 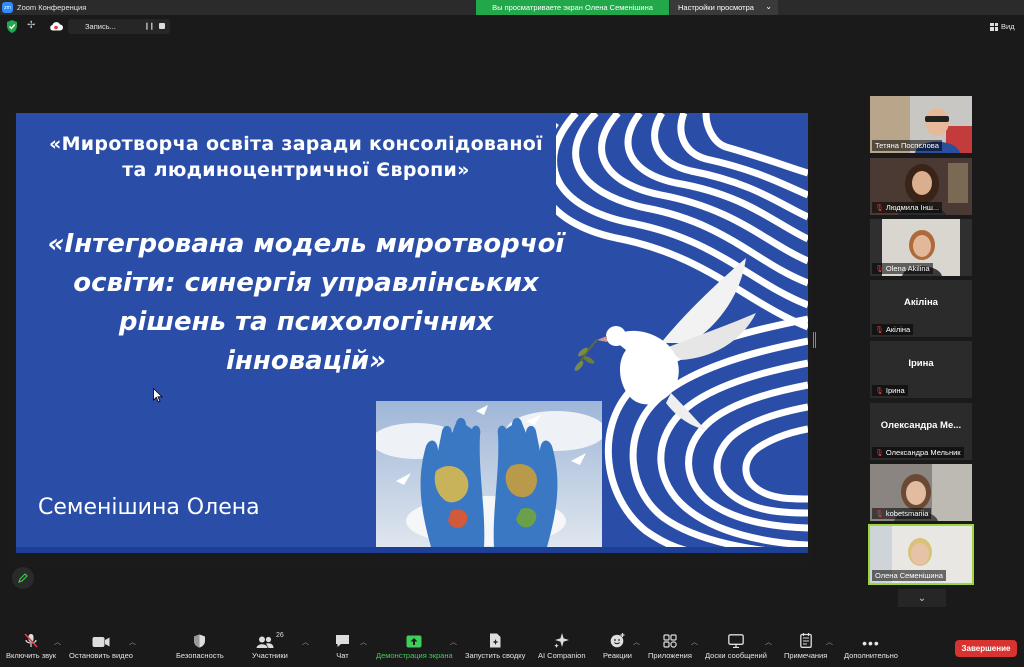 I want to click on microphone-muted-icon, so click(x=31, y=640).